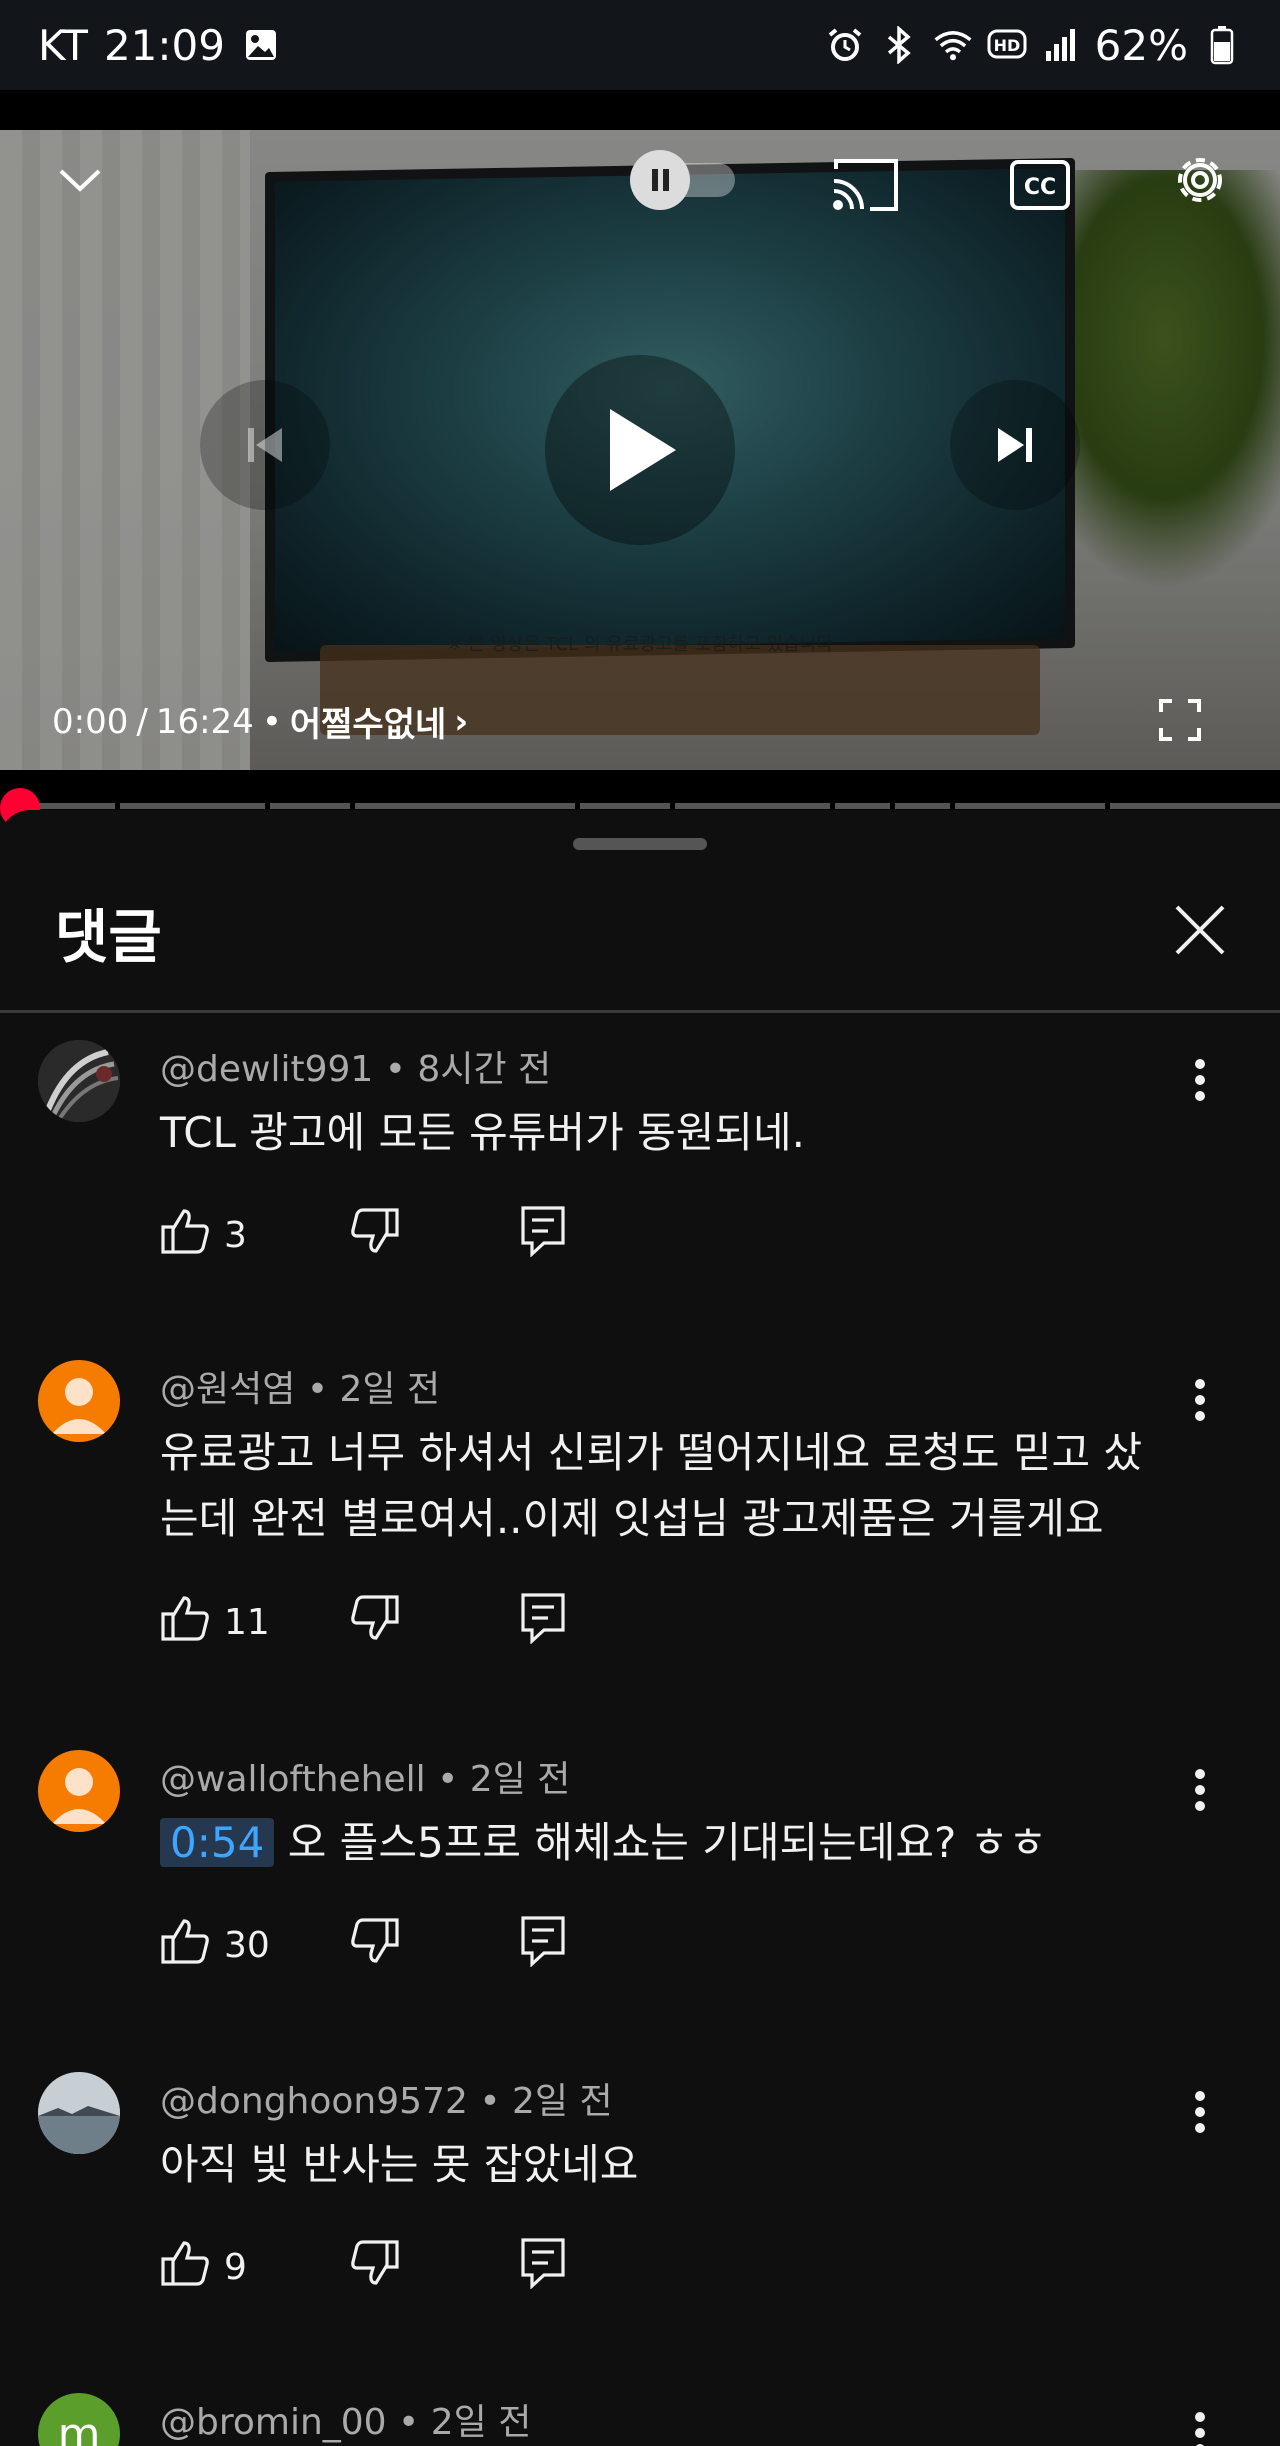 This screenshot has height=2446, width=1280. What do you see at coordinates (1200, 930) in the screenshot?
I see `close-icon` at bounding box center [1200, 930].